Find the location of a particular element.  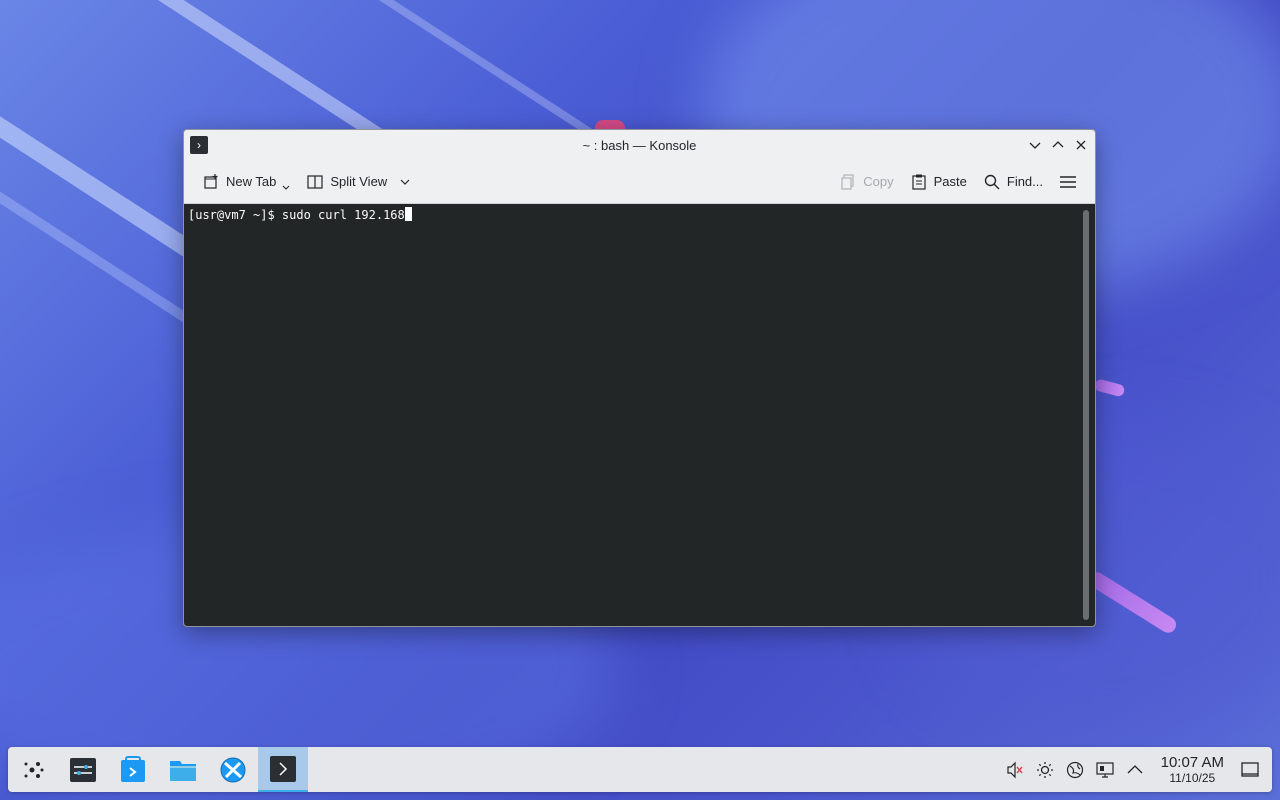

new-tab-label: New Tab is located at coordinates (251, 181).